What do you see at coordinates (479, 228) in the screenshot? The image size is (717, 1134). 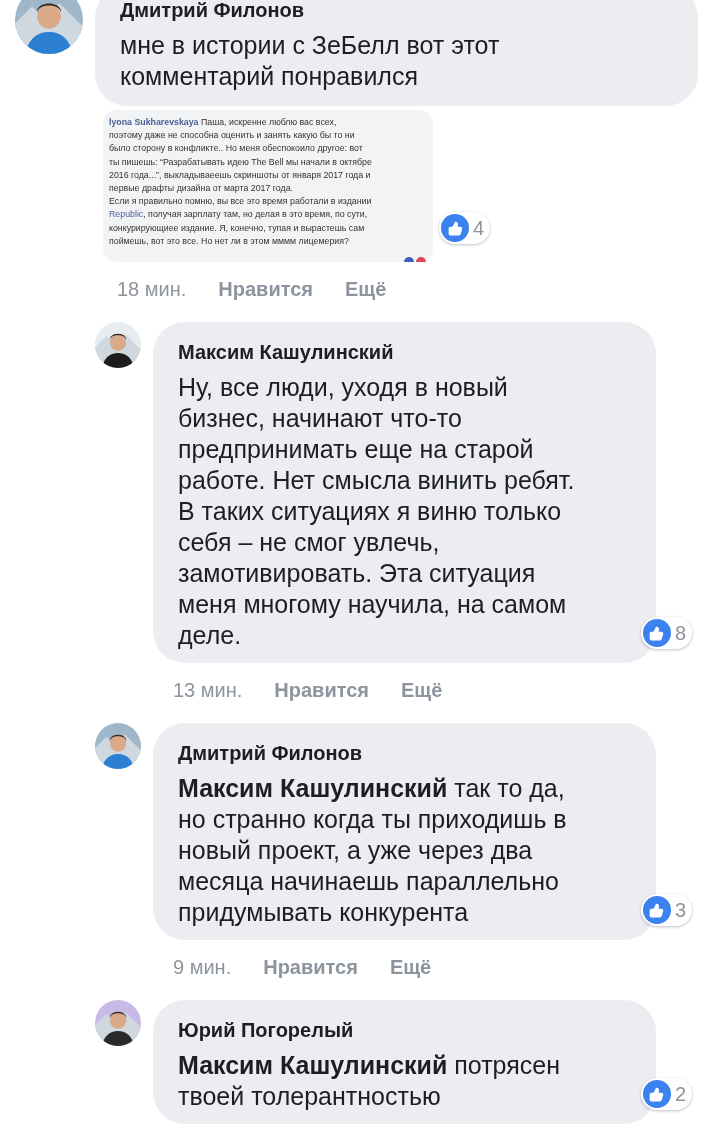 I see `reaction-count: 4` at bounding box center [479, 228].